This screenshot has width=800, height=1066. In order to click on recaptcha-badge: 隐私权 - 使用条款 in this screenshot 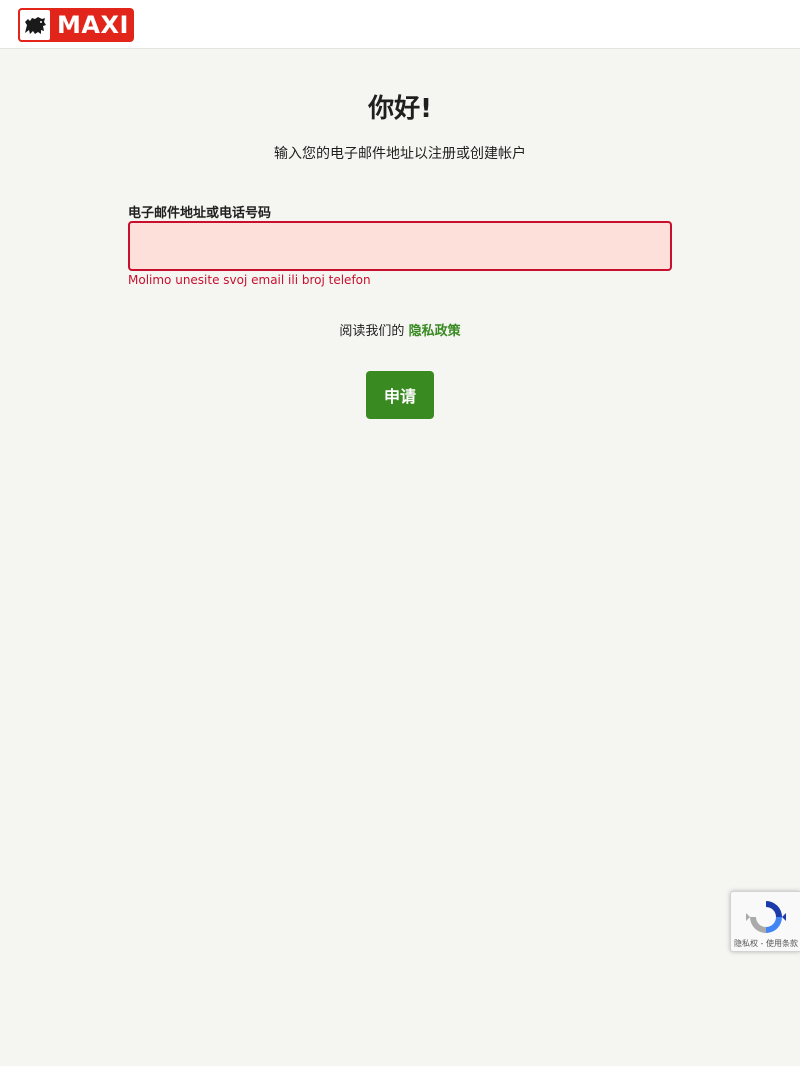, I will do `click(765, 921)`.